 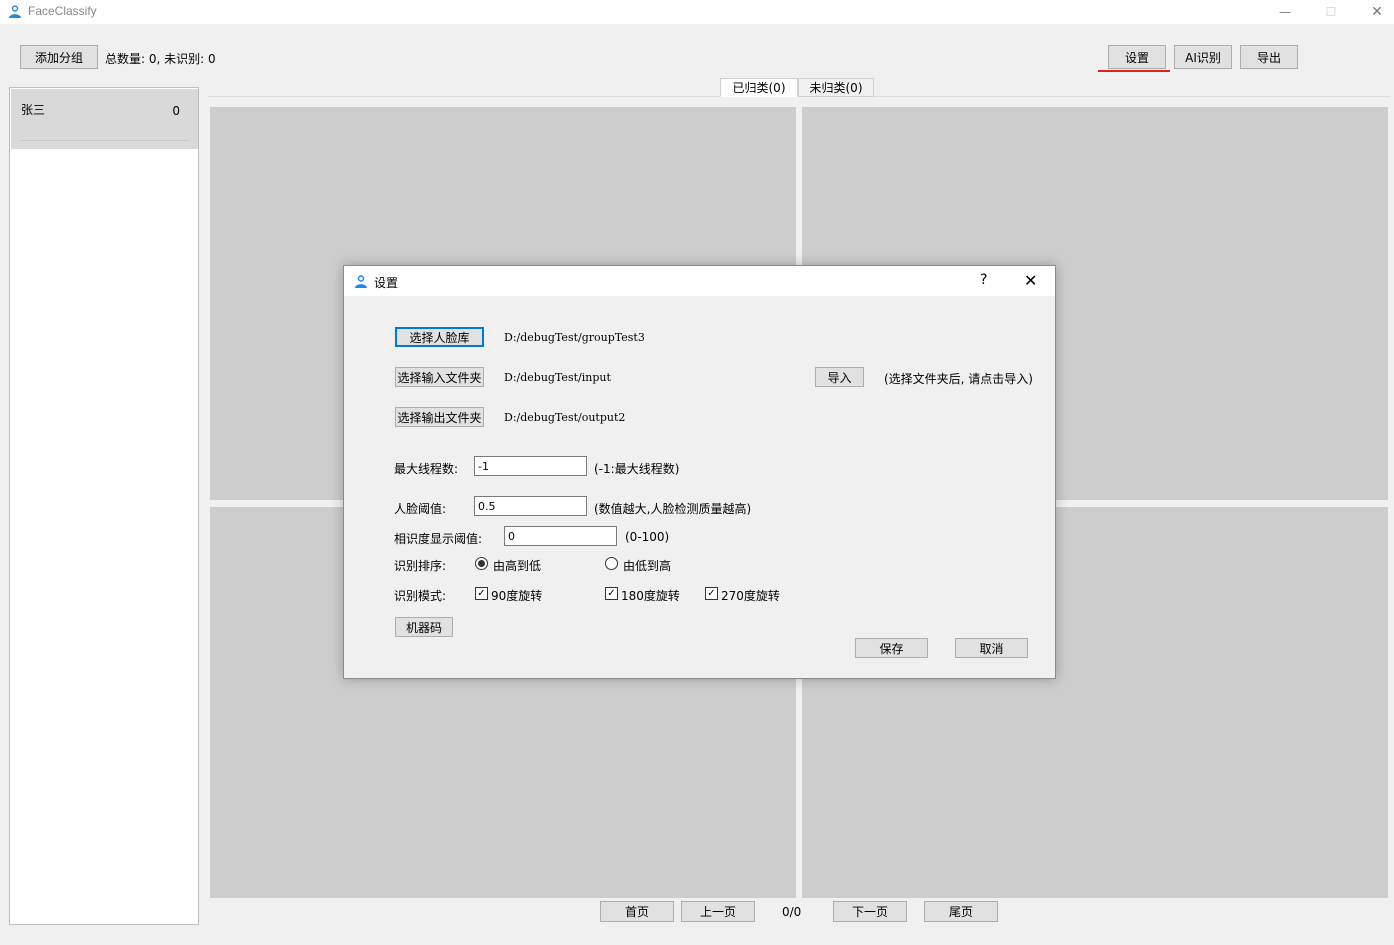 What do you see at coordinates (560, 536) in the screenshot?
I see `similarity-threshold-input` at bounding box center [560, 536].